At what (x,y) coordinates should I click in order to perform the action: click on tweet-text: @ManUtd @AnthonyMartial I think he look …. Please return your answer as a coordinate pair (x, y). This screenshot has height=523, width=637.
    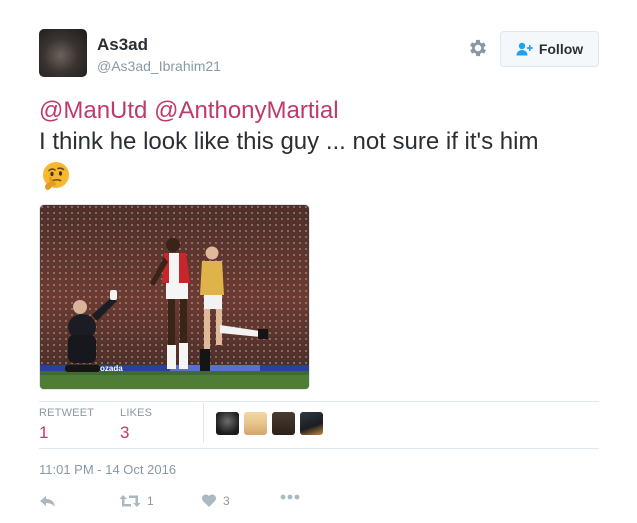
    Looking at the image, I should click on (324, 126).